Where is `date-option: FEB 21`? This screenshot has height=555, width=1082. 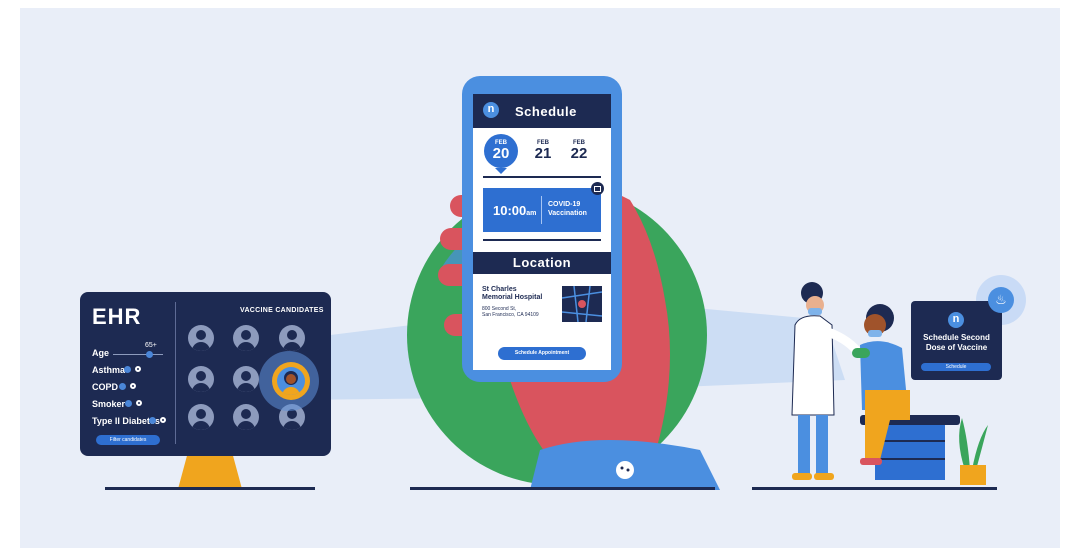
date-option: FEB 21 is located at coordinates (543, 150).